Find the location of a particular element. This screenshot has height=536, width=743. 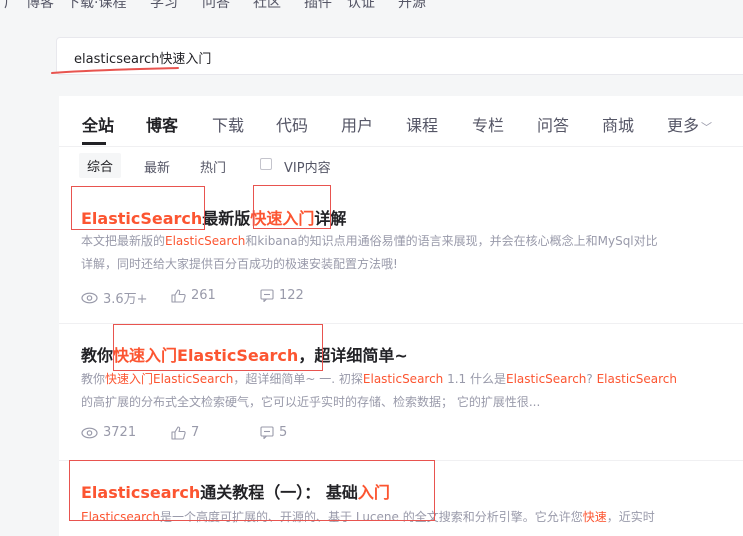

top-nav: 广 博客 下载·课程 学习 问答 社区 插件 认证 开源 is located at coordinates (371, 6).